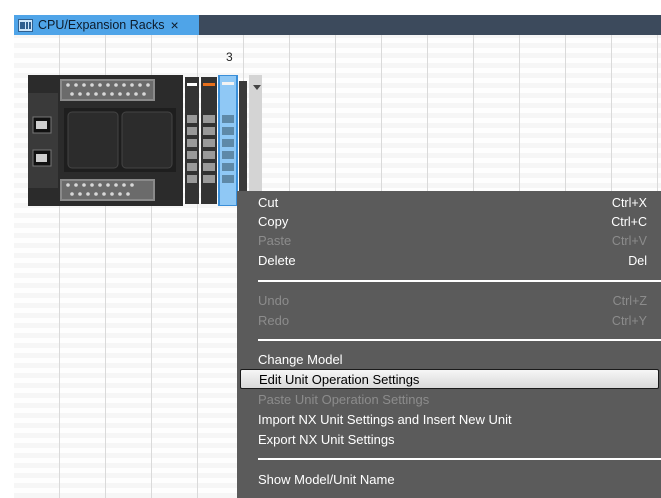 Image resolution: width=661 pixels, height=498 pixels. I want to click on menu-item-shortcut: Ctrl+X, so click(629, 202).